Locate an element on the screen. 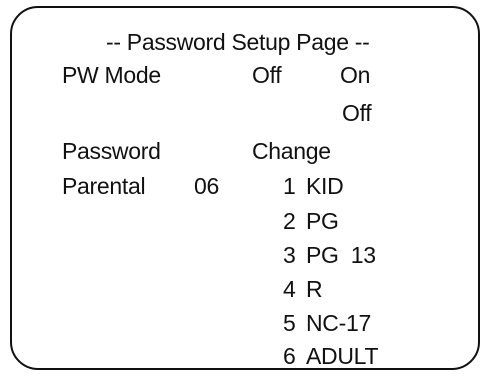 Image resolution: width=486 pixels, height=376 pixels. pw-mode-option-off: Off is located at coordinates (357, 113).